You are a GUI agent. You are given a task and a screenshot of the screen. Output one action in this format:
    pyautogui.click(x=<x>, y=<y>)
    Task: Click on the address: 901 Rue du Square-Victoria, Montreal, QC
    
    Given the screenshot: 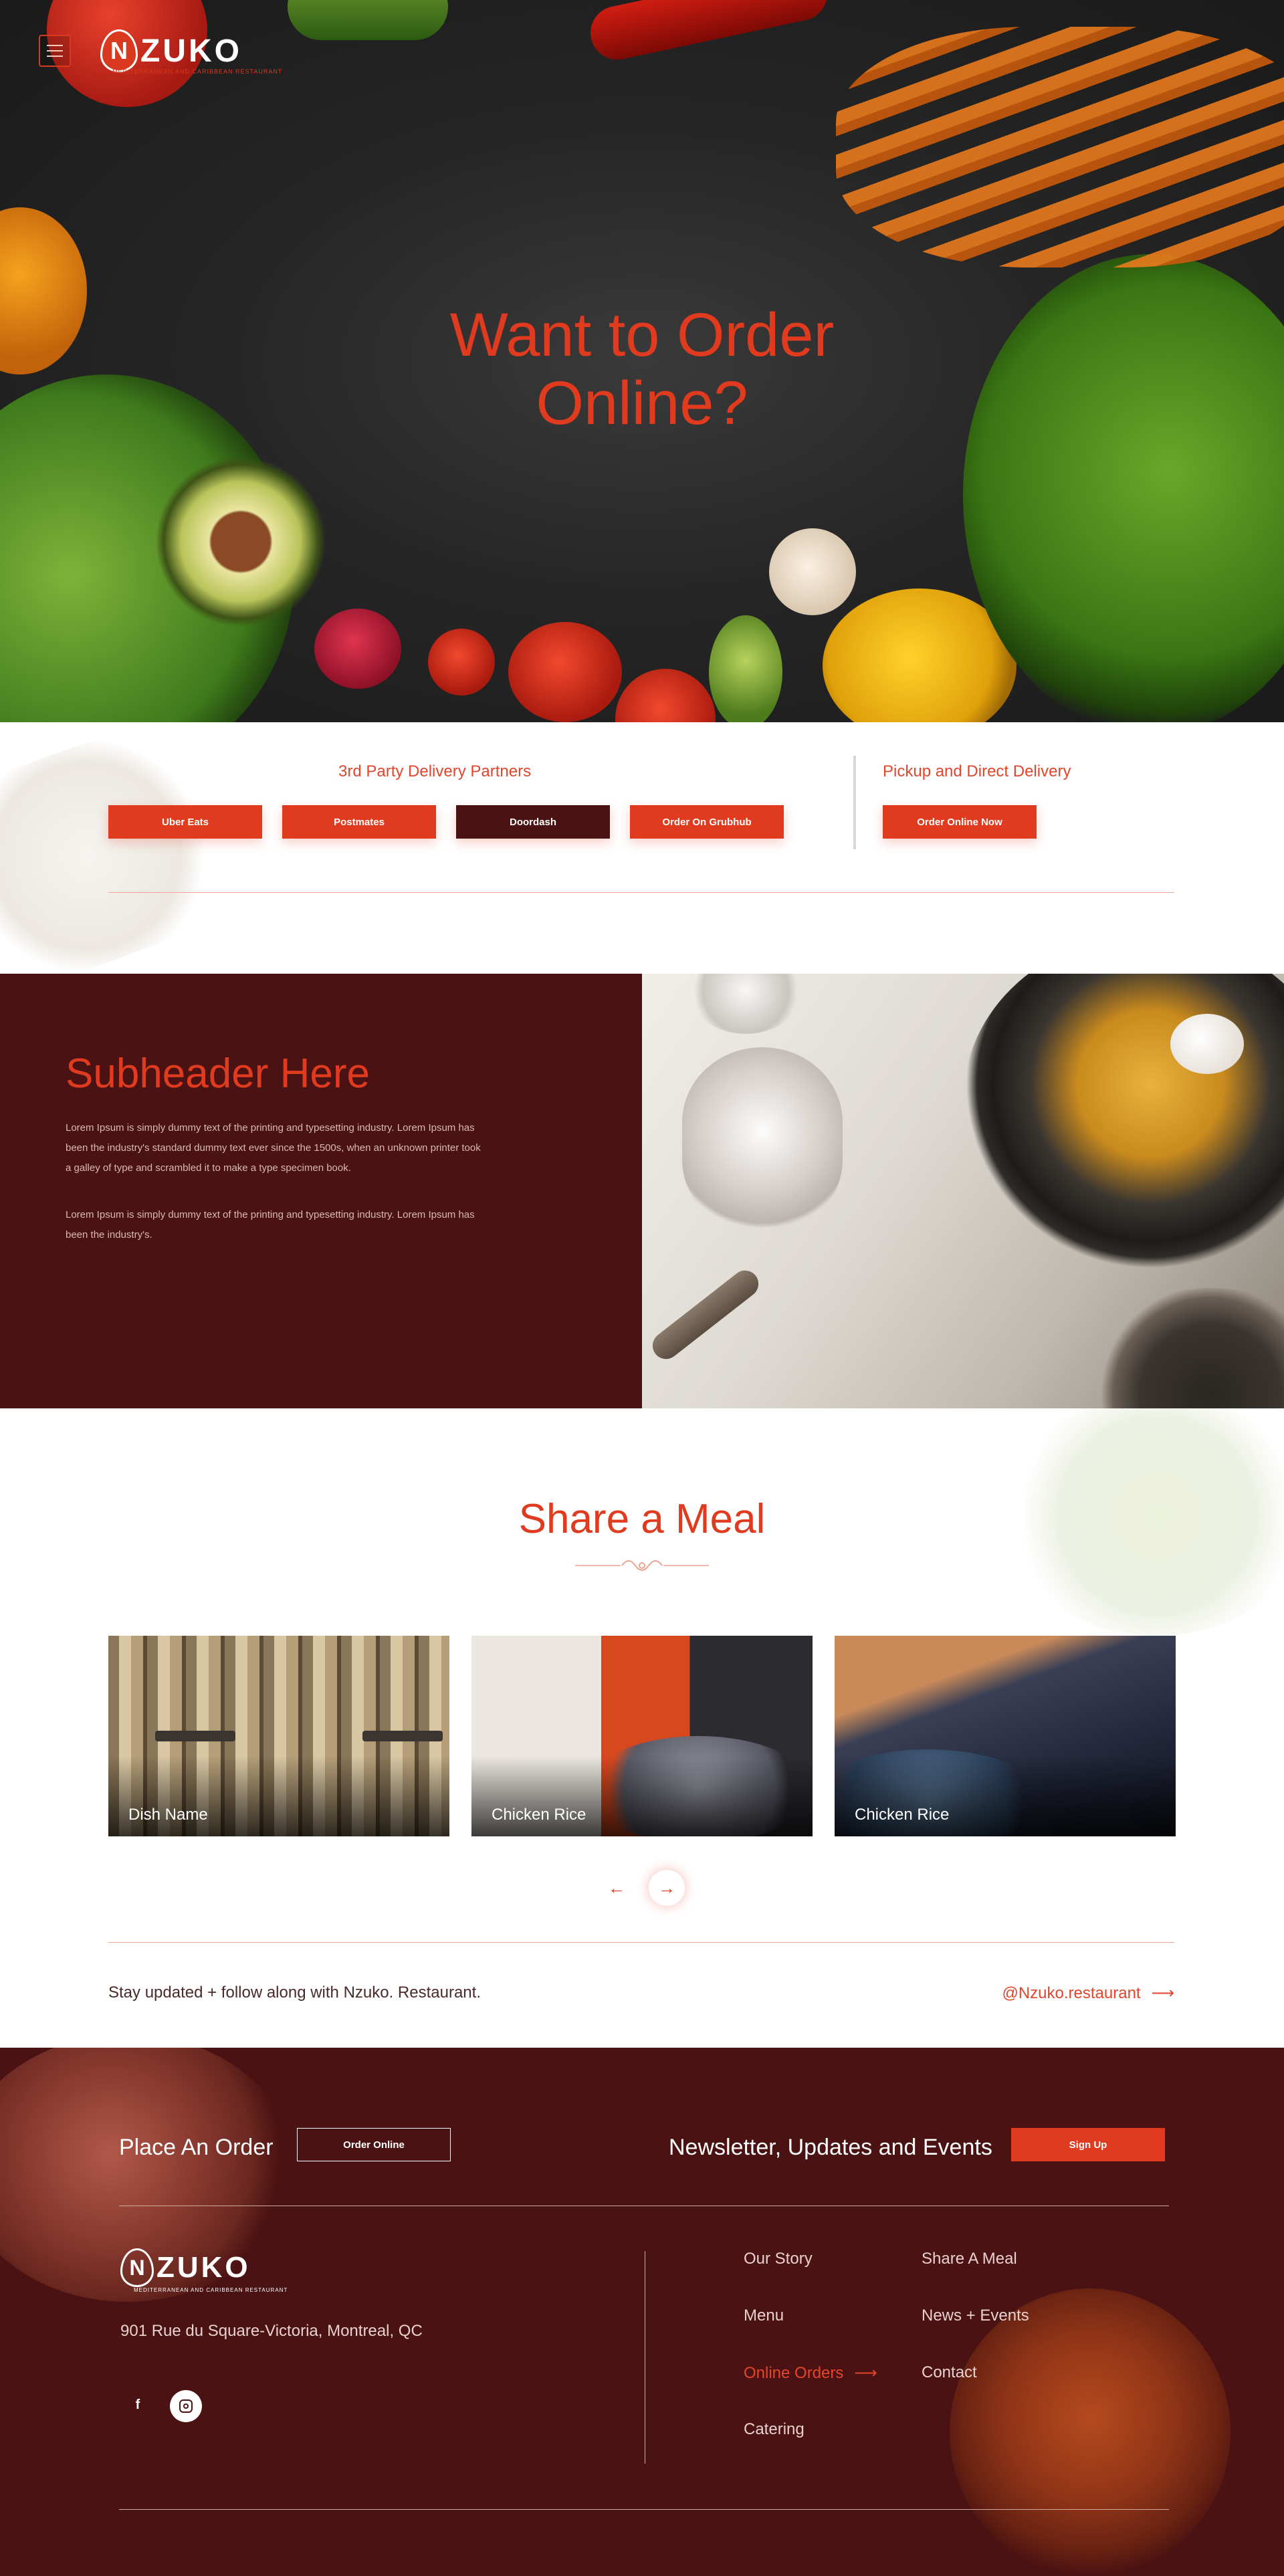 What is the action you would take?
    pyautogui.click(x=271, y=2331)
    